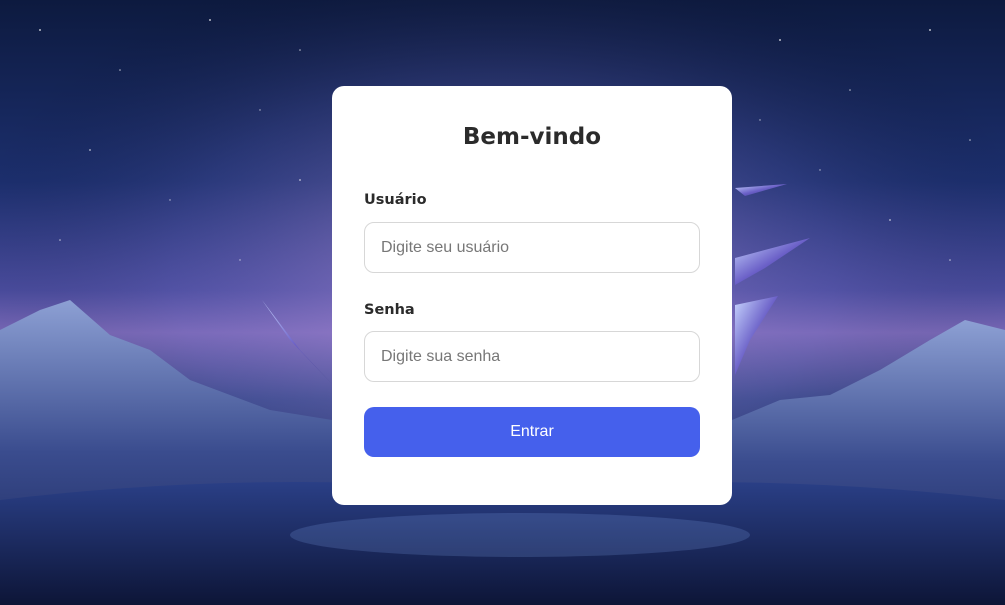  Describe the element at coordinates (532, 137) in the screenshot. I see `page-title: Bem-vindo` at that location.